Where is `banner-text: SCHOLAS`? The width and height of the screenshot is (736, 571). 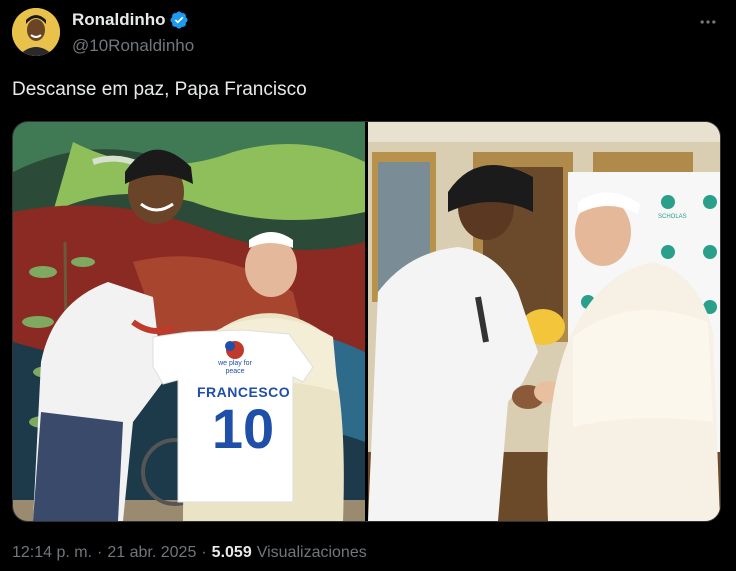
banner-text: SCHOLAS is located at coordinates (672, 217).